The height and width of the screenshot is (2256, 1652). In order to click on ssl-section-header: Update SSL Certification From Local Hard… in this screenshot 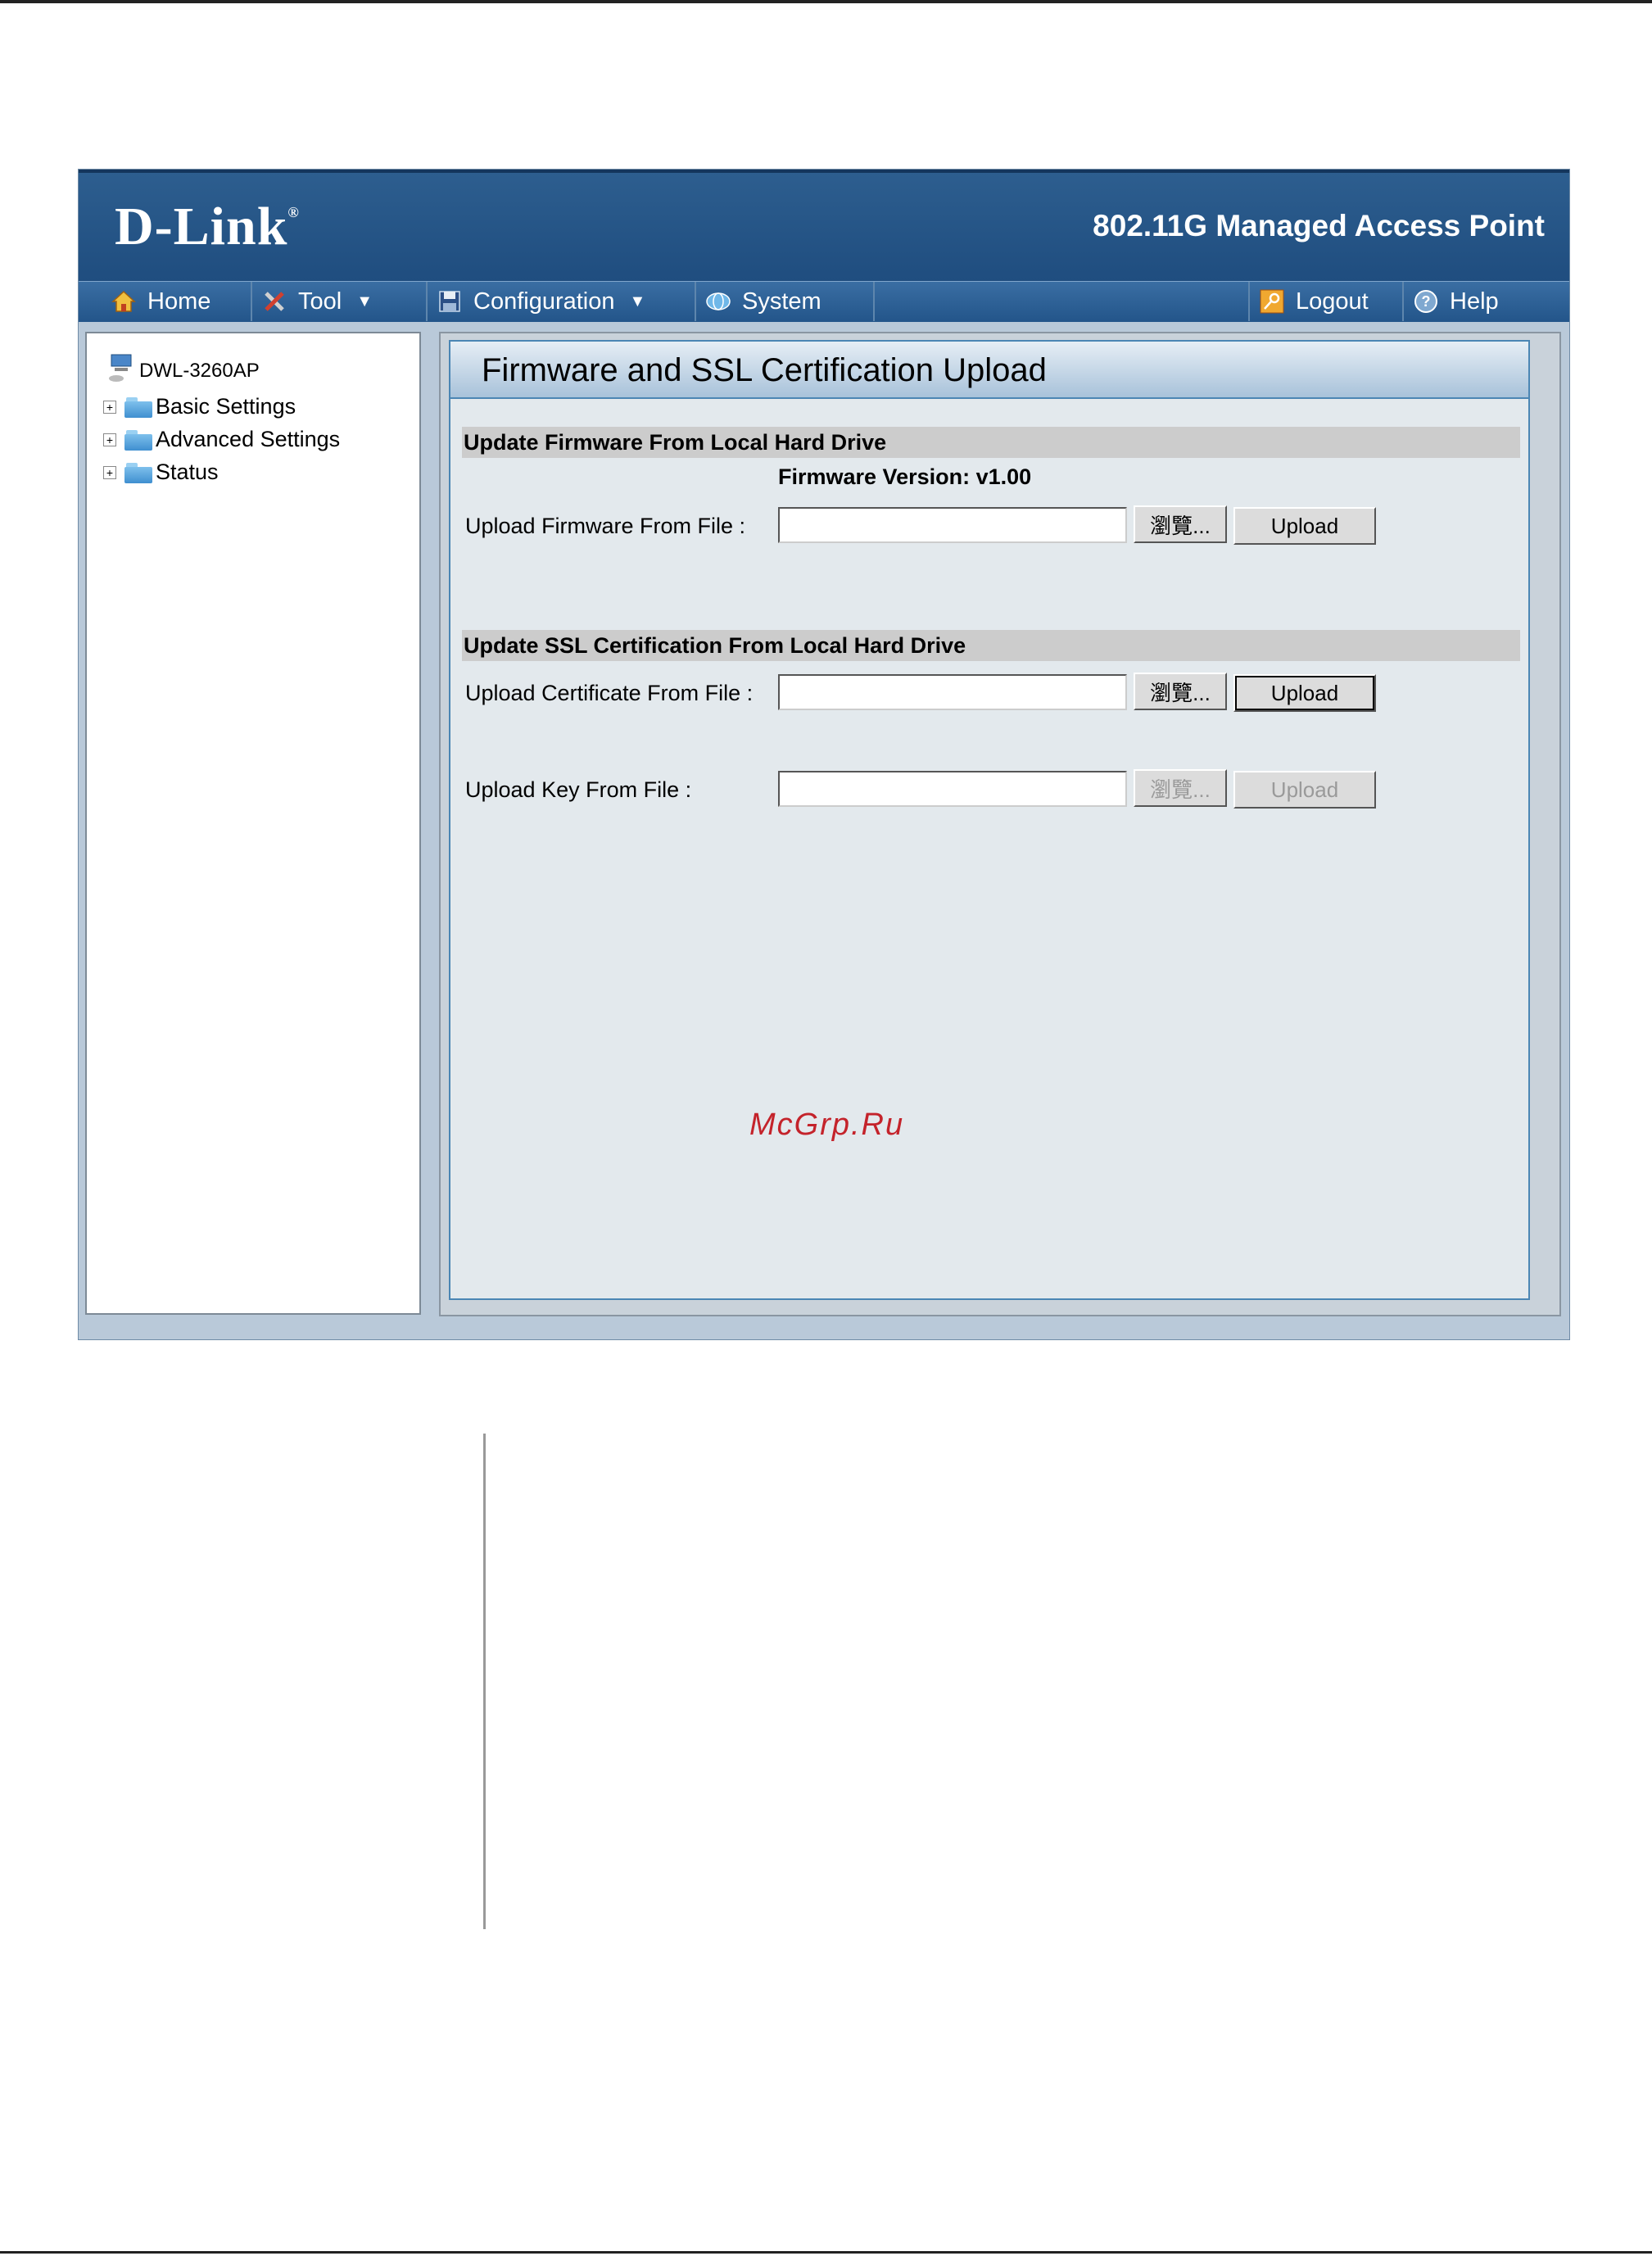, I will do `click(991, 645)`.